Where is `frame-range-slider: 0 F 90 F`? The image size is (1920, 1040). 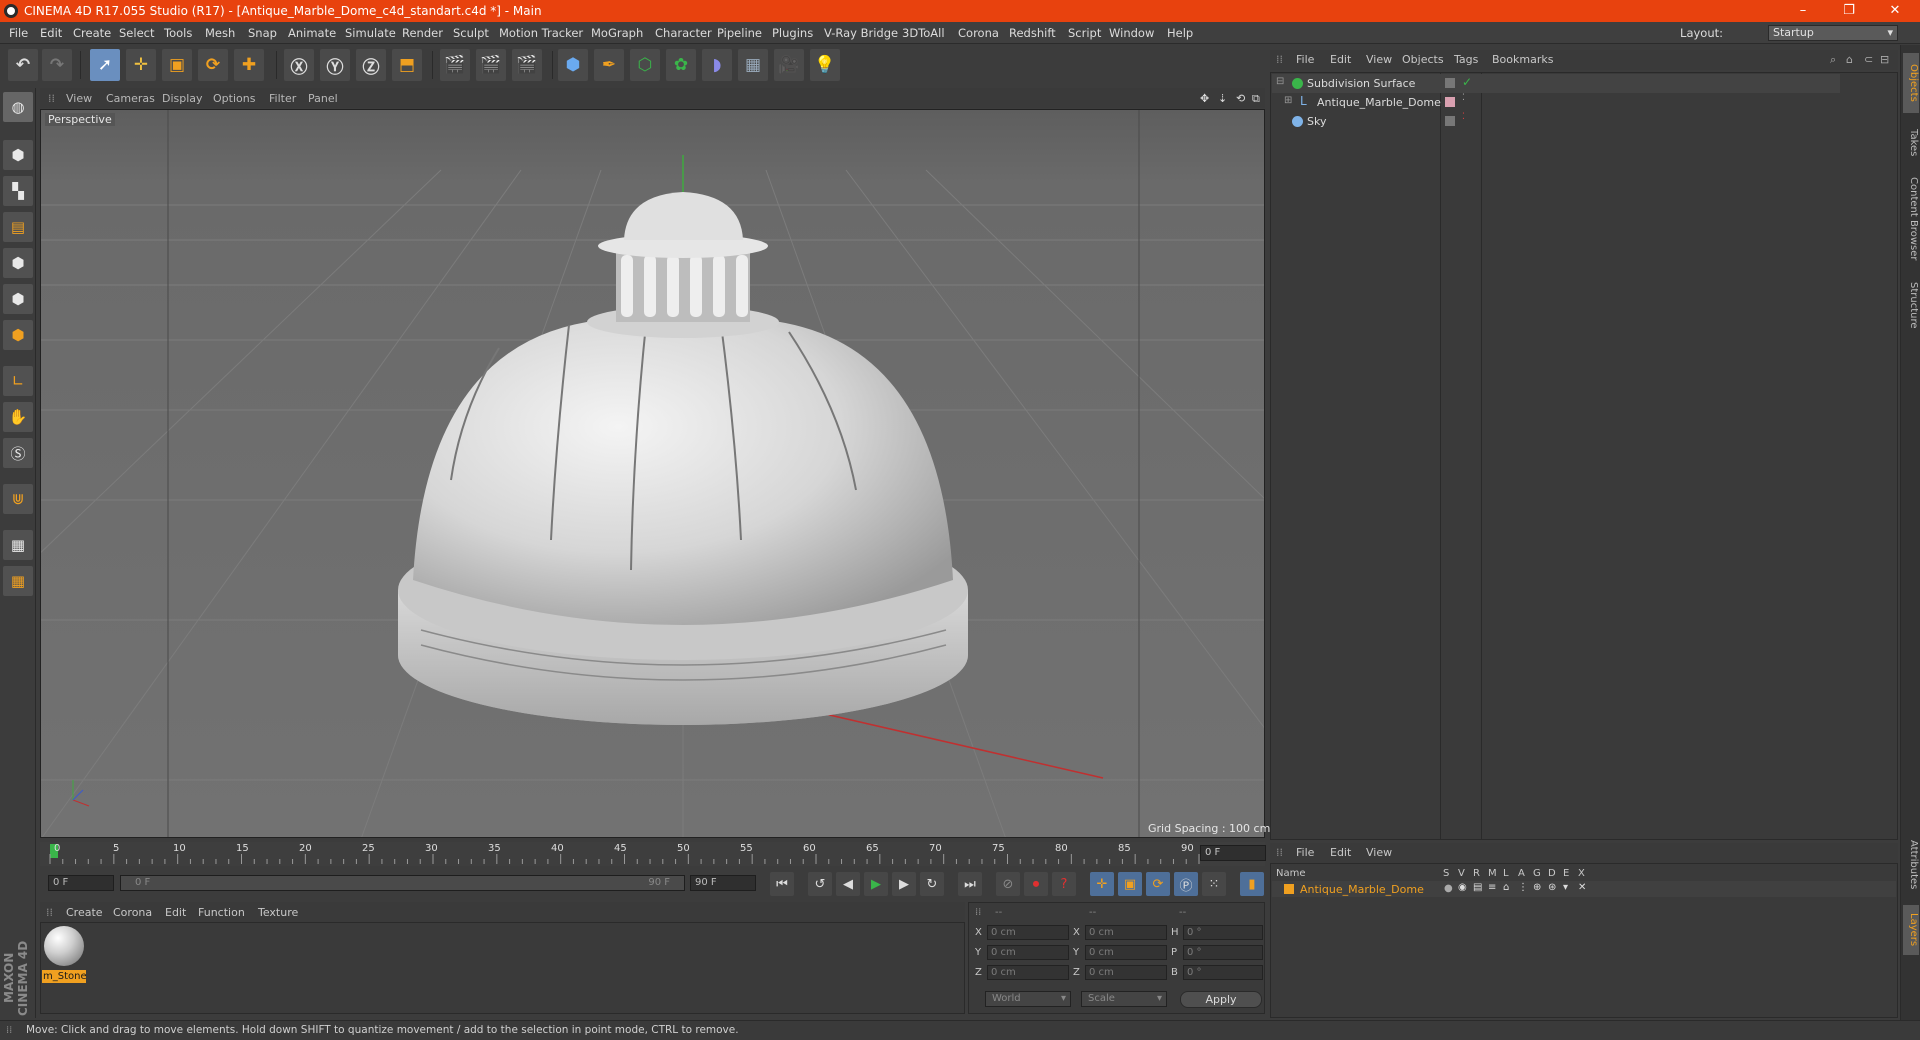 frame-range-slider: 0 F 90 F is located at coordinates (402, 883).